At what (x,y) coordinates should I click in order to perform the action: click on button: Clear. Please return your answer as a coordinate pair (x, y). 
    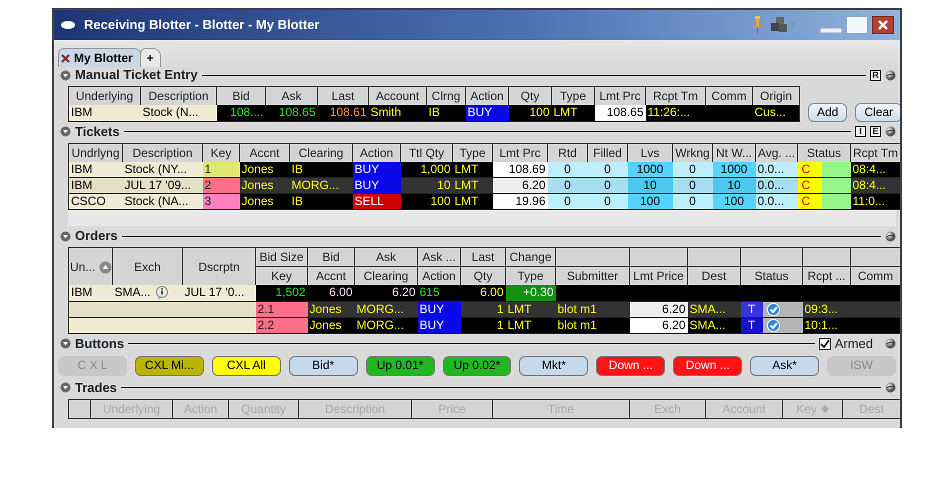
    Looking at the image, I should click on (877, 112).